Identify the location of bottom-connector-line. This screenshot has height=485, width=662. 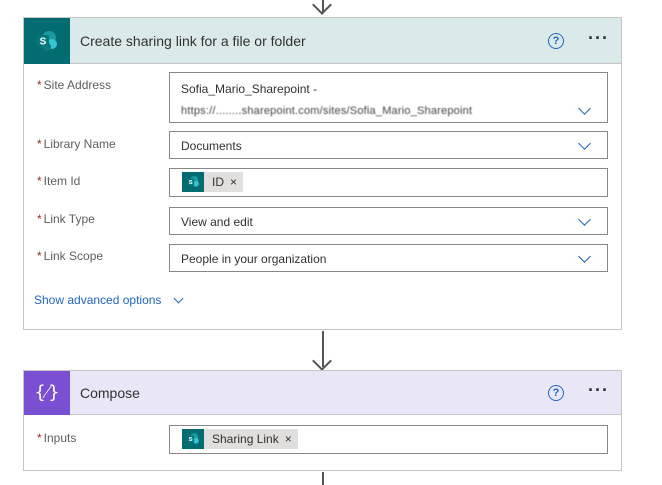
(323, 478).